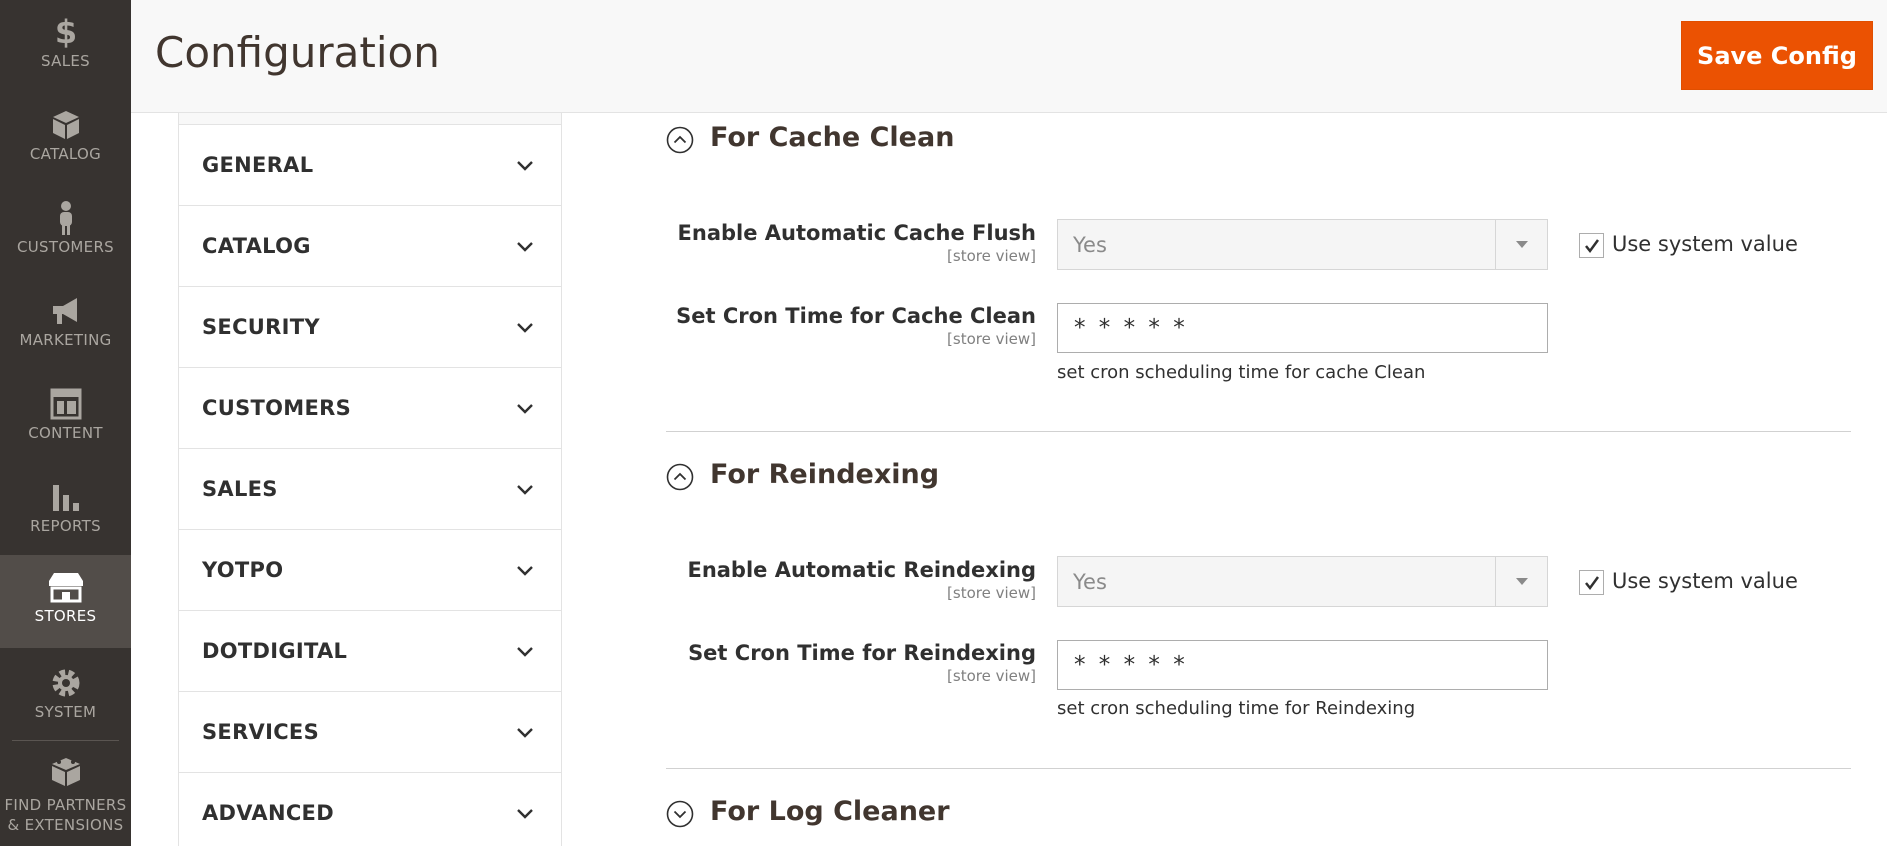 This screenshot has width=1887, height=854. Describe the element at coordinates (825, 474) in the screenshot. I see `section-title: For Reindexing` at that location.